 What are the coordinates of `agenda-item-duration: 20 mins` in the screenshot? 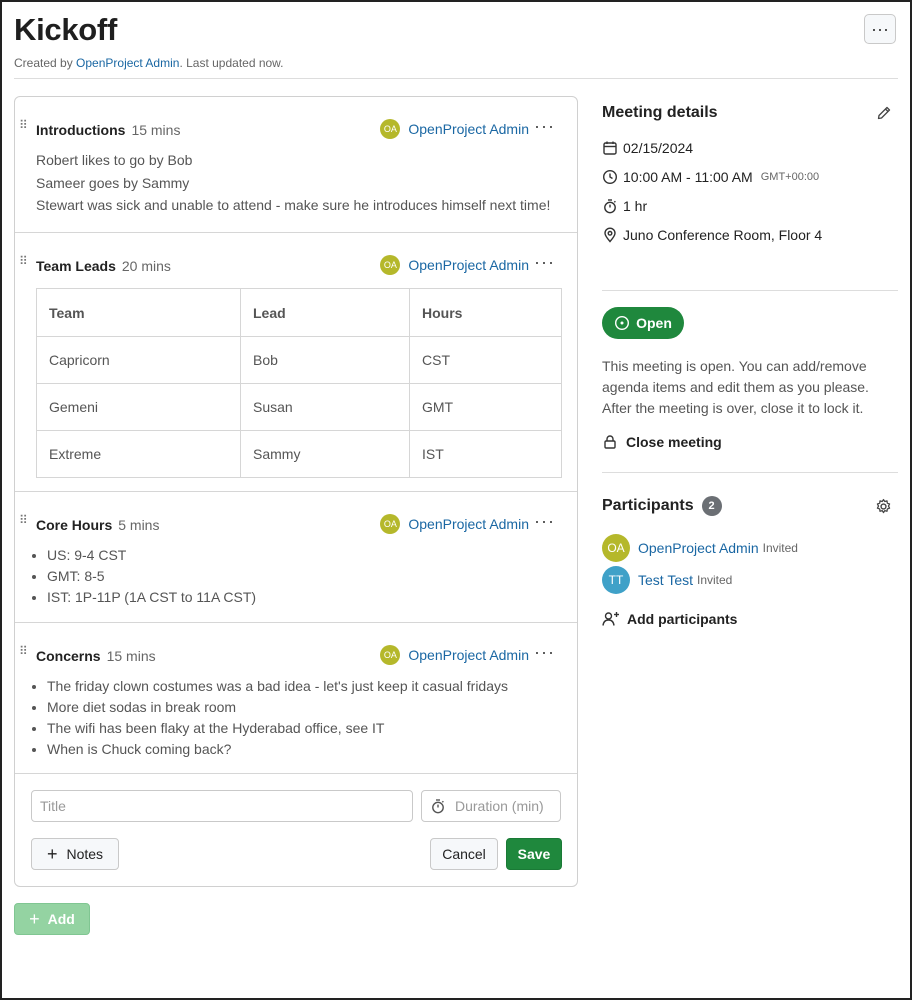 It's located at (146, 266).